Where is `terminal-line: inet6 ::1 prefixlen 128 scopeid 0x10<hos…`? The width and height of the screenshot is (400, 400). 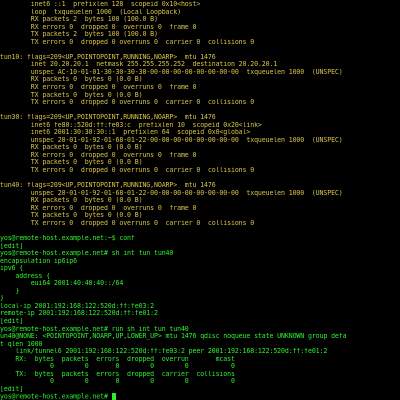 terminal-line: inet6 ::1 prefixlen 128 scopeid 0x10<hos… is located at coordinates (200, 5).